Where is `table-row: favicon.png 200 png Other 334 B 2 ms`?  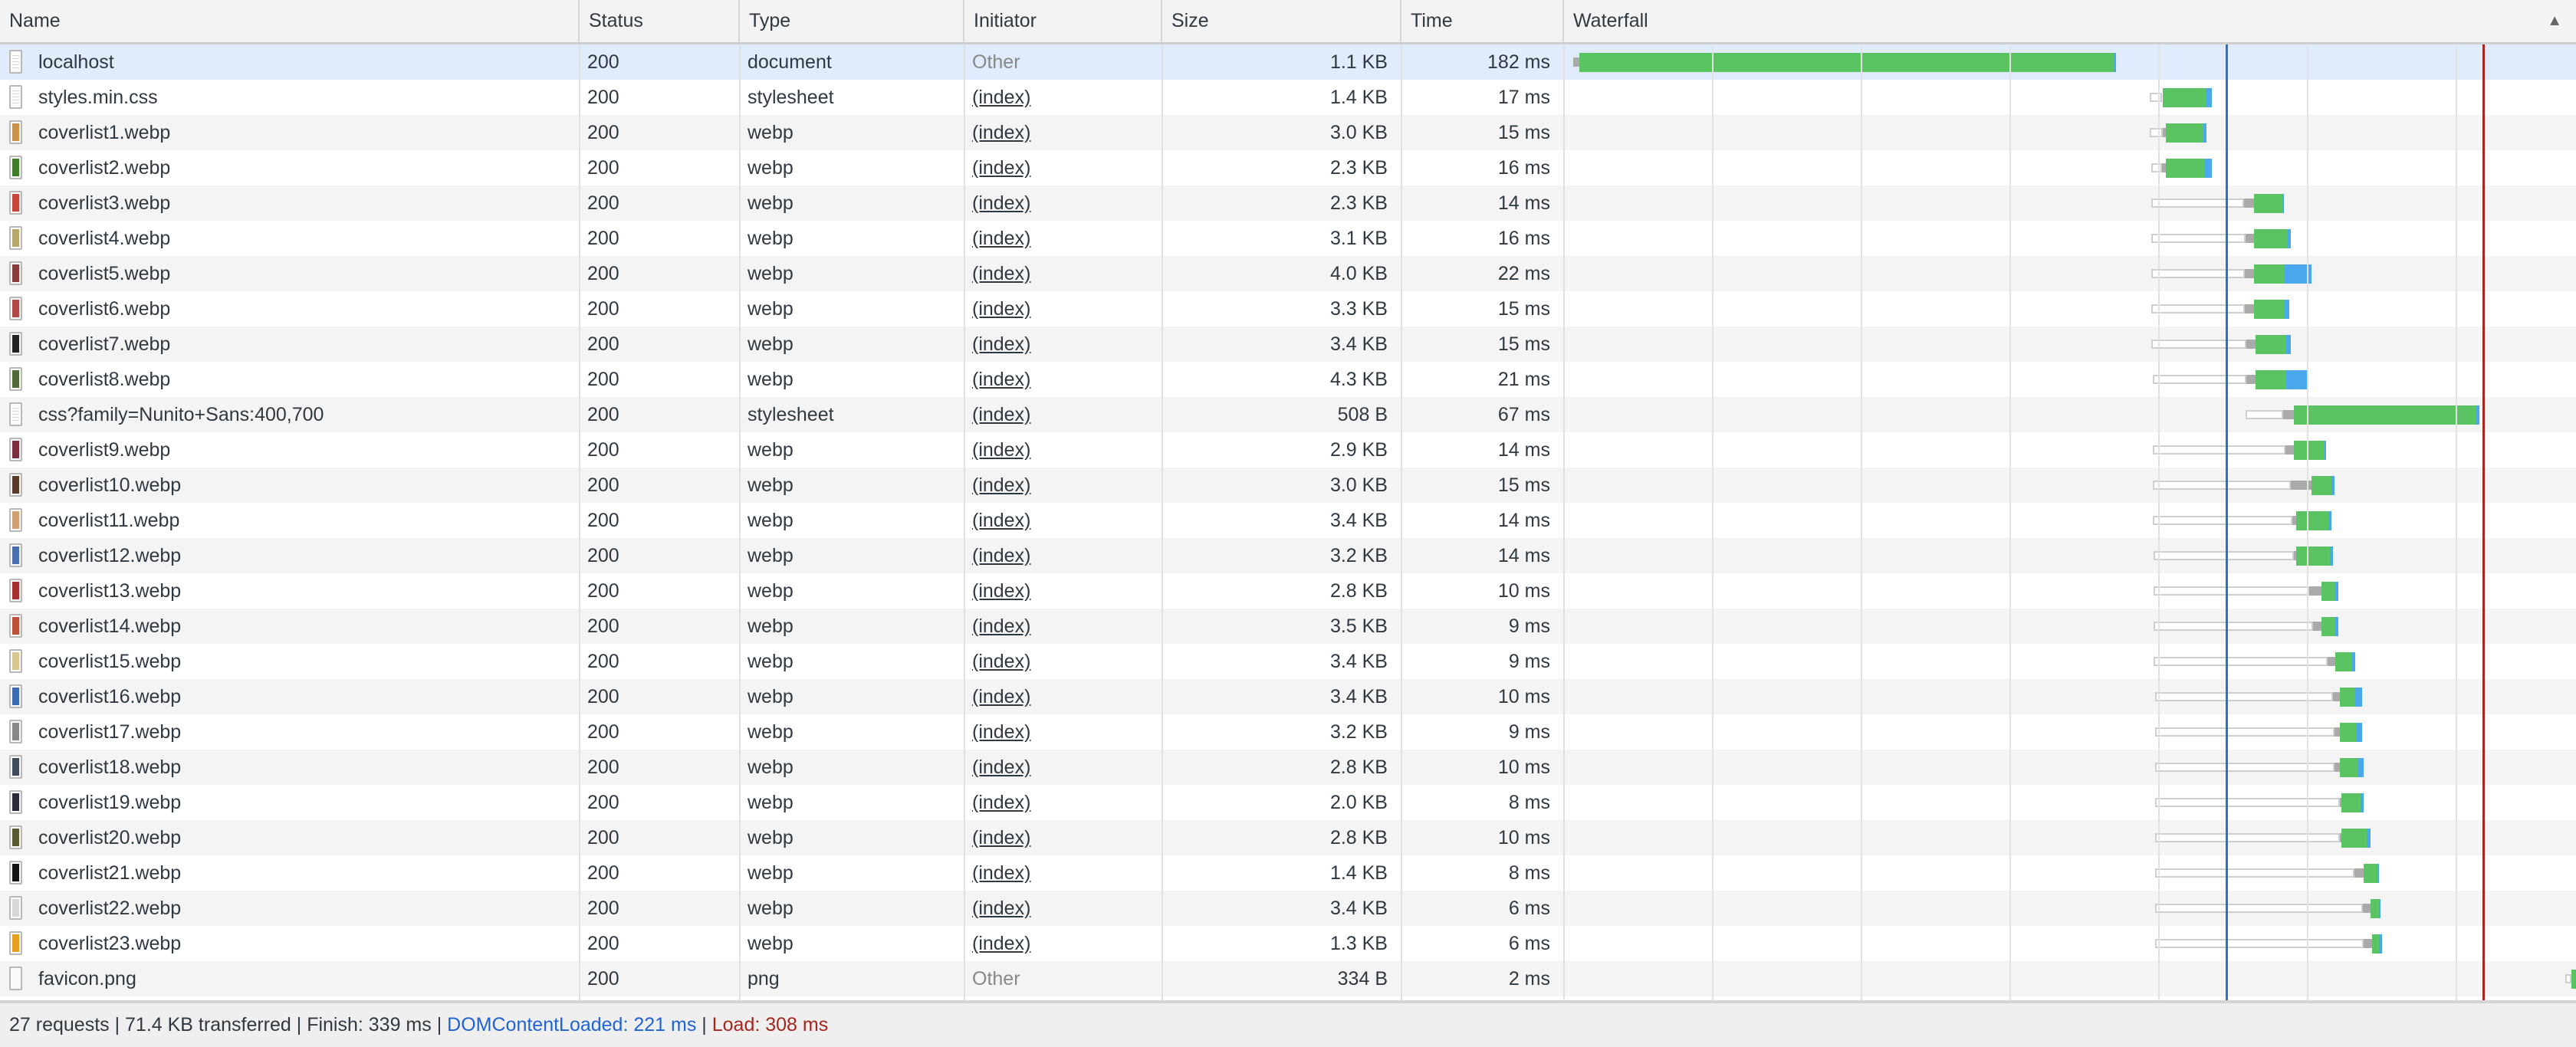 table-row: favicon.png 200 png Other 334 B 2 ms is located at coordinates (1288, 978).